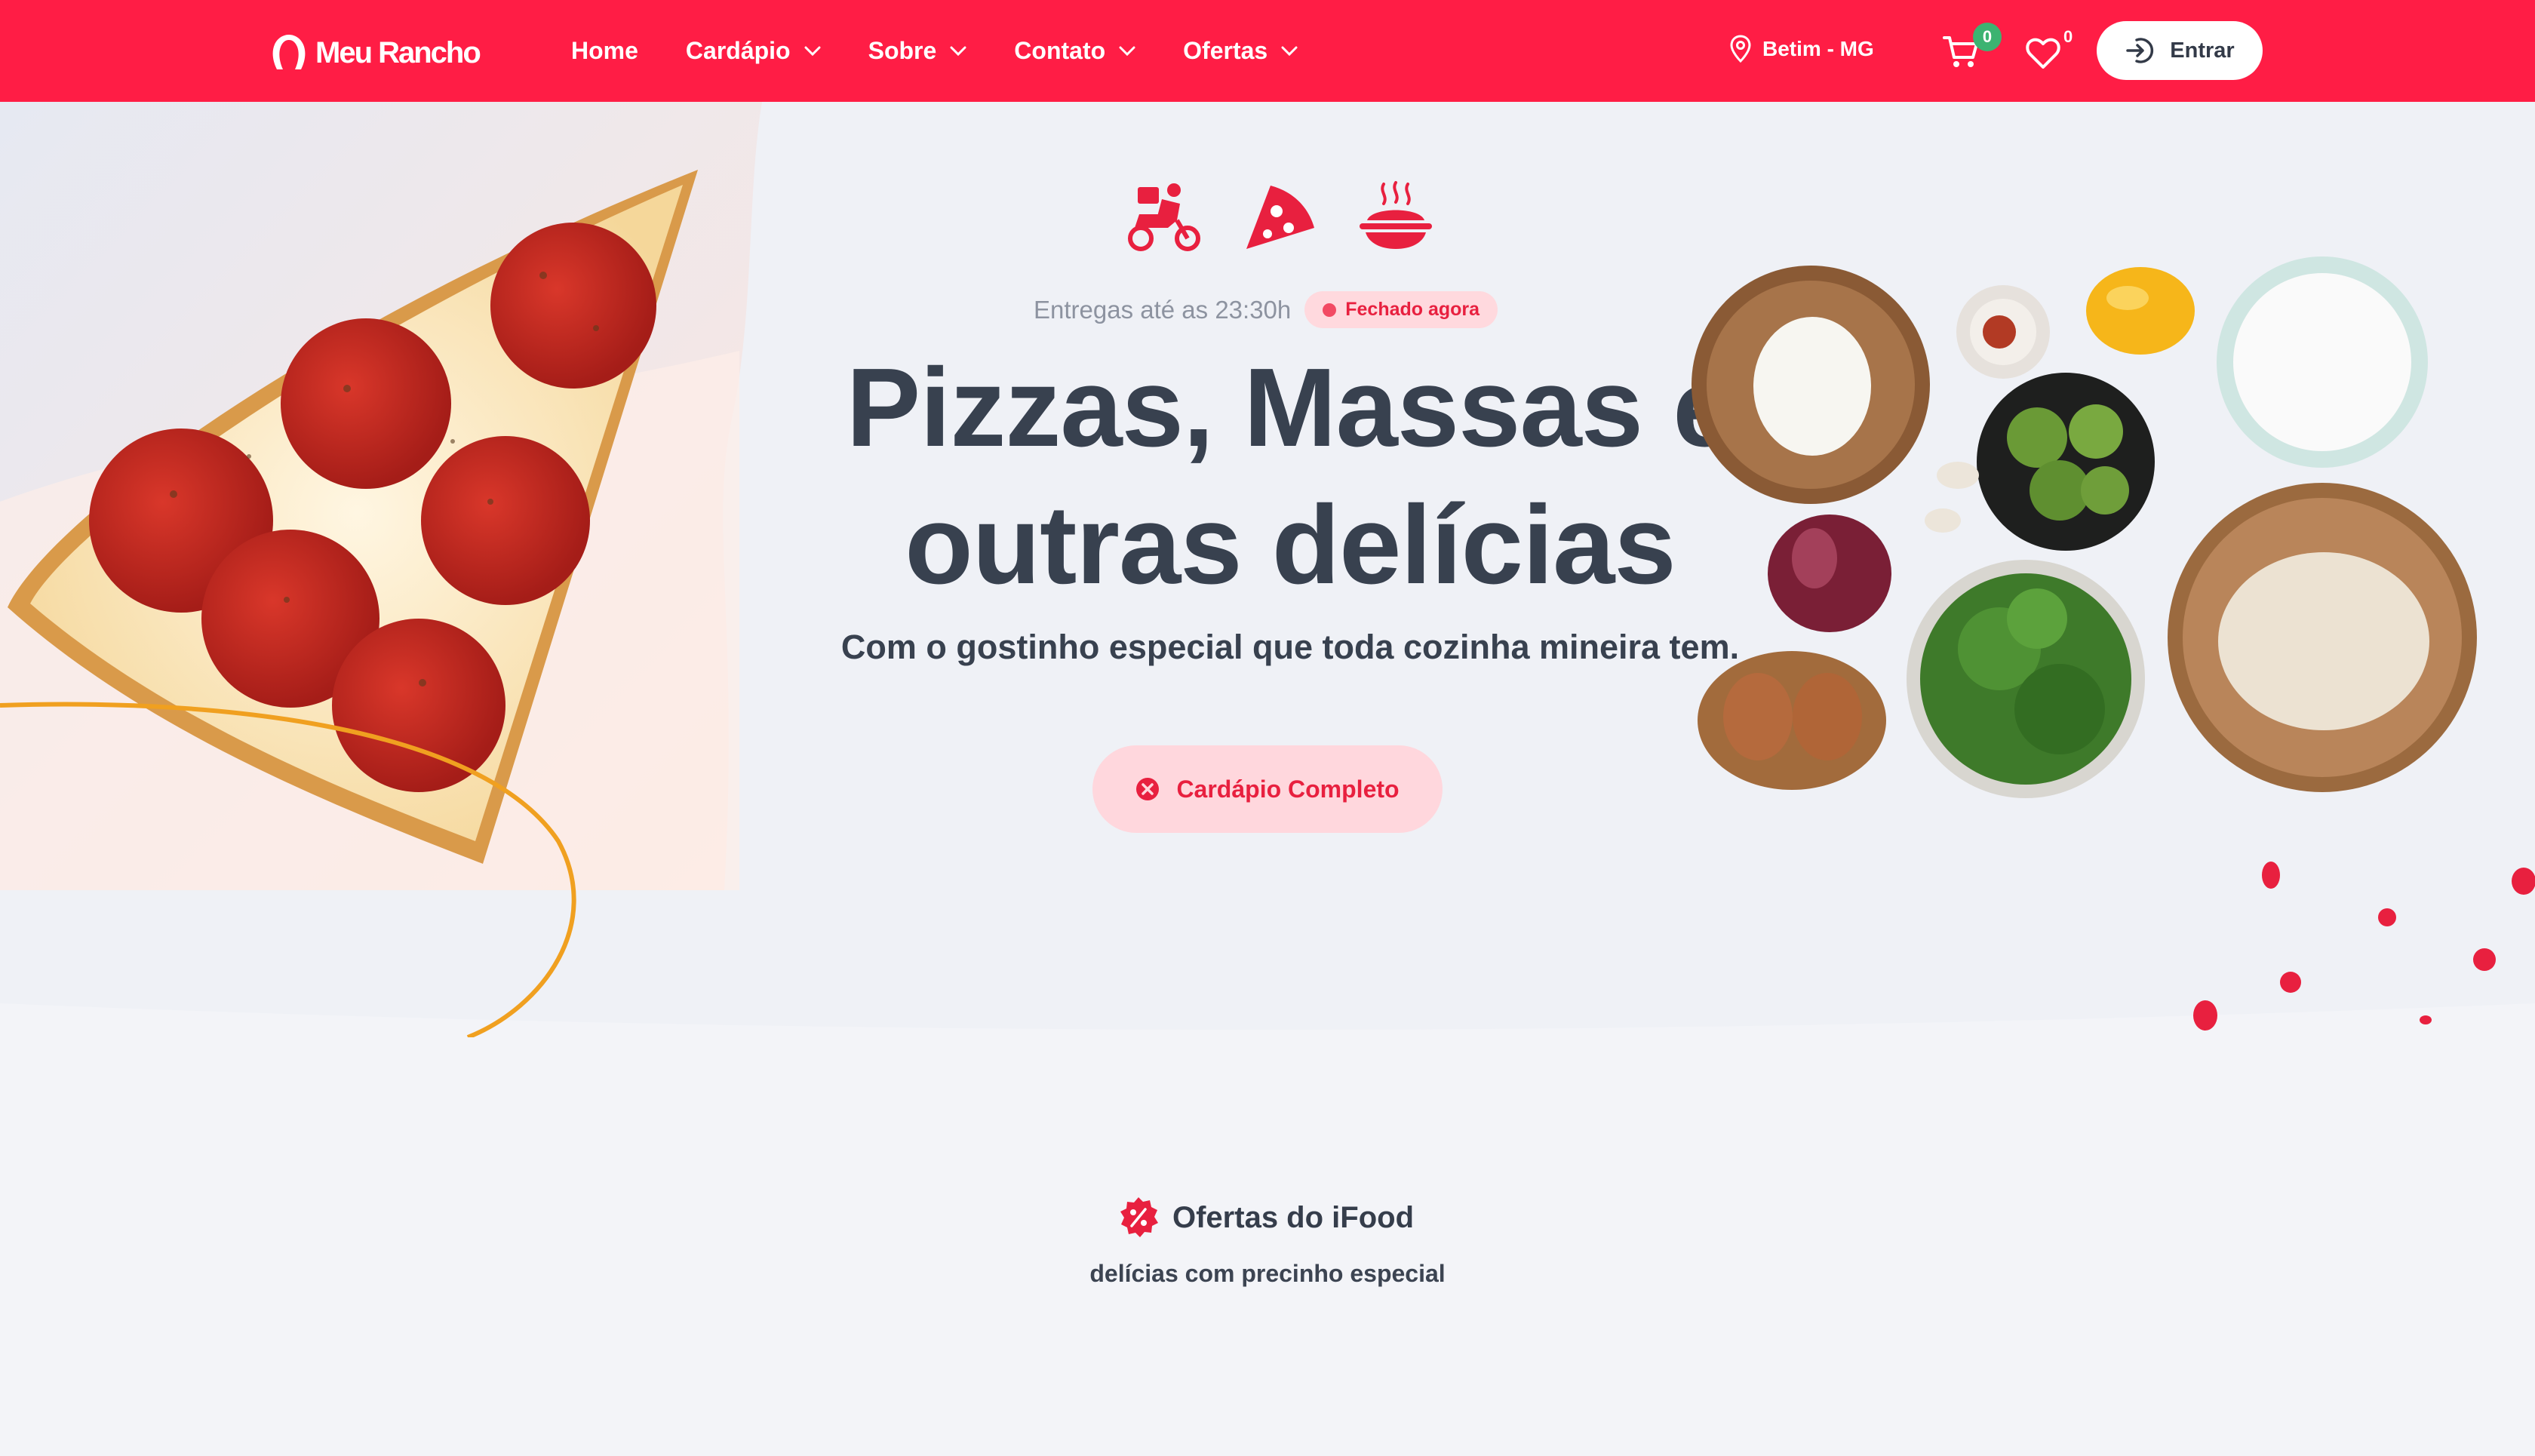  Describe the element at coordinates (2084, 527) in the screenshot. I see `ingredients-image` at that location.